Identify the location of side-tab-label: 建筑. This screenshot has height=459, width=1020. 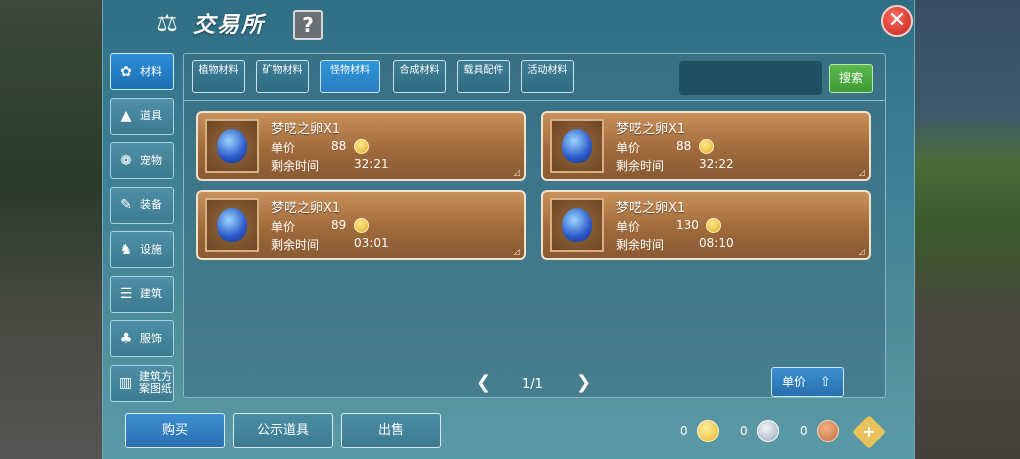
(151, 293).